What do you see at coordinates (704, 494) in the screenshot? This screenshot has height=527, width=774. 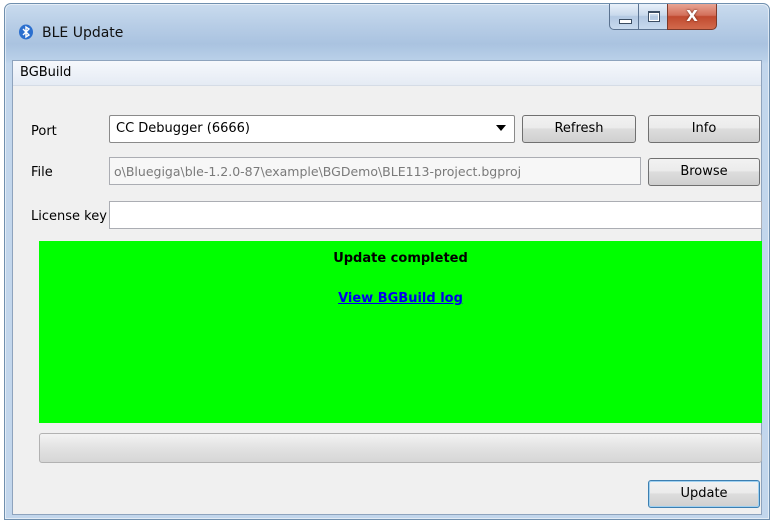 I see `update-button: Update` at bounding box center [704, 494].